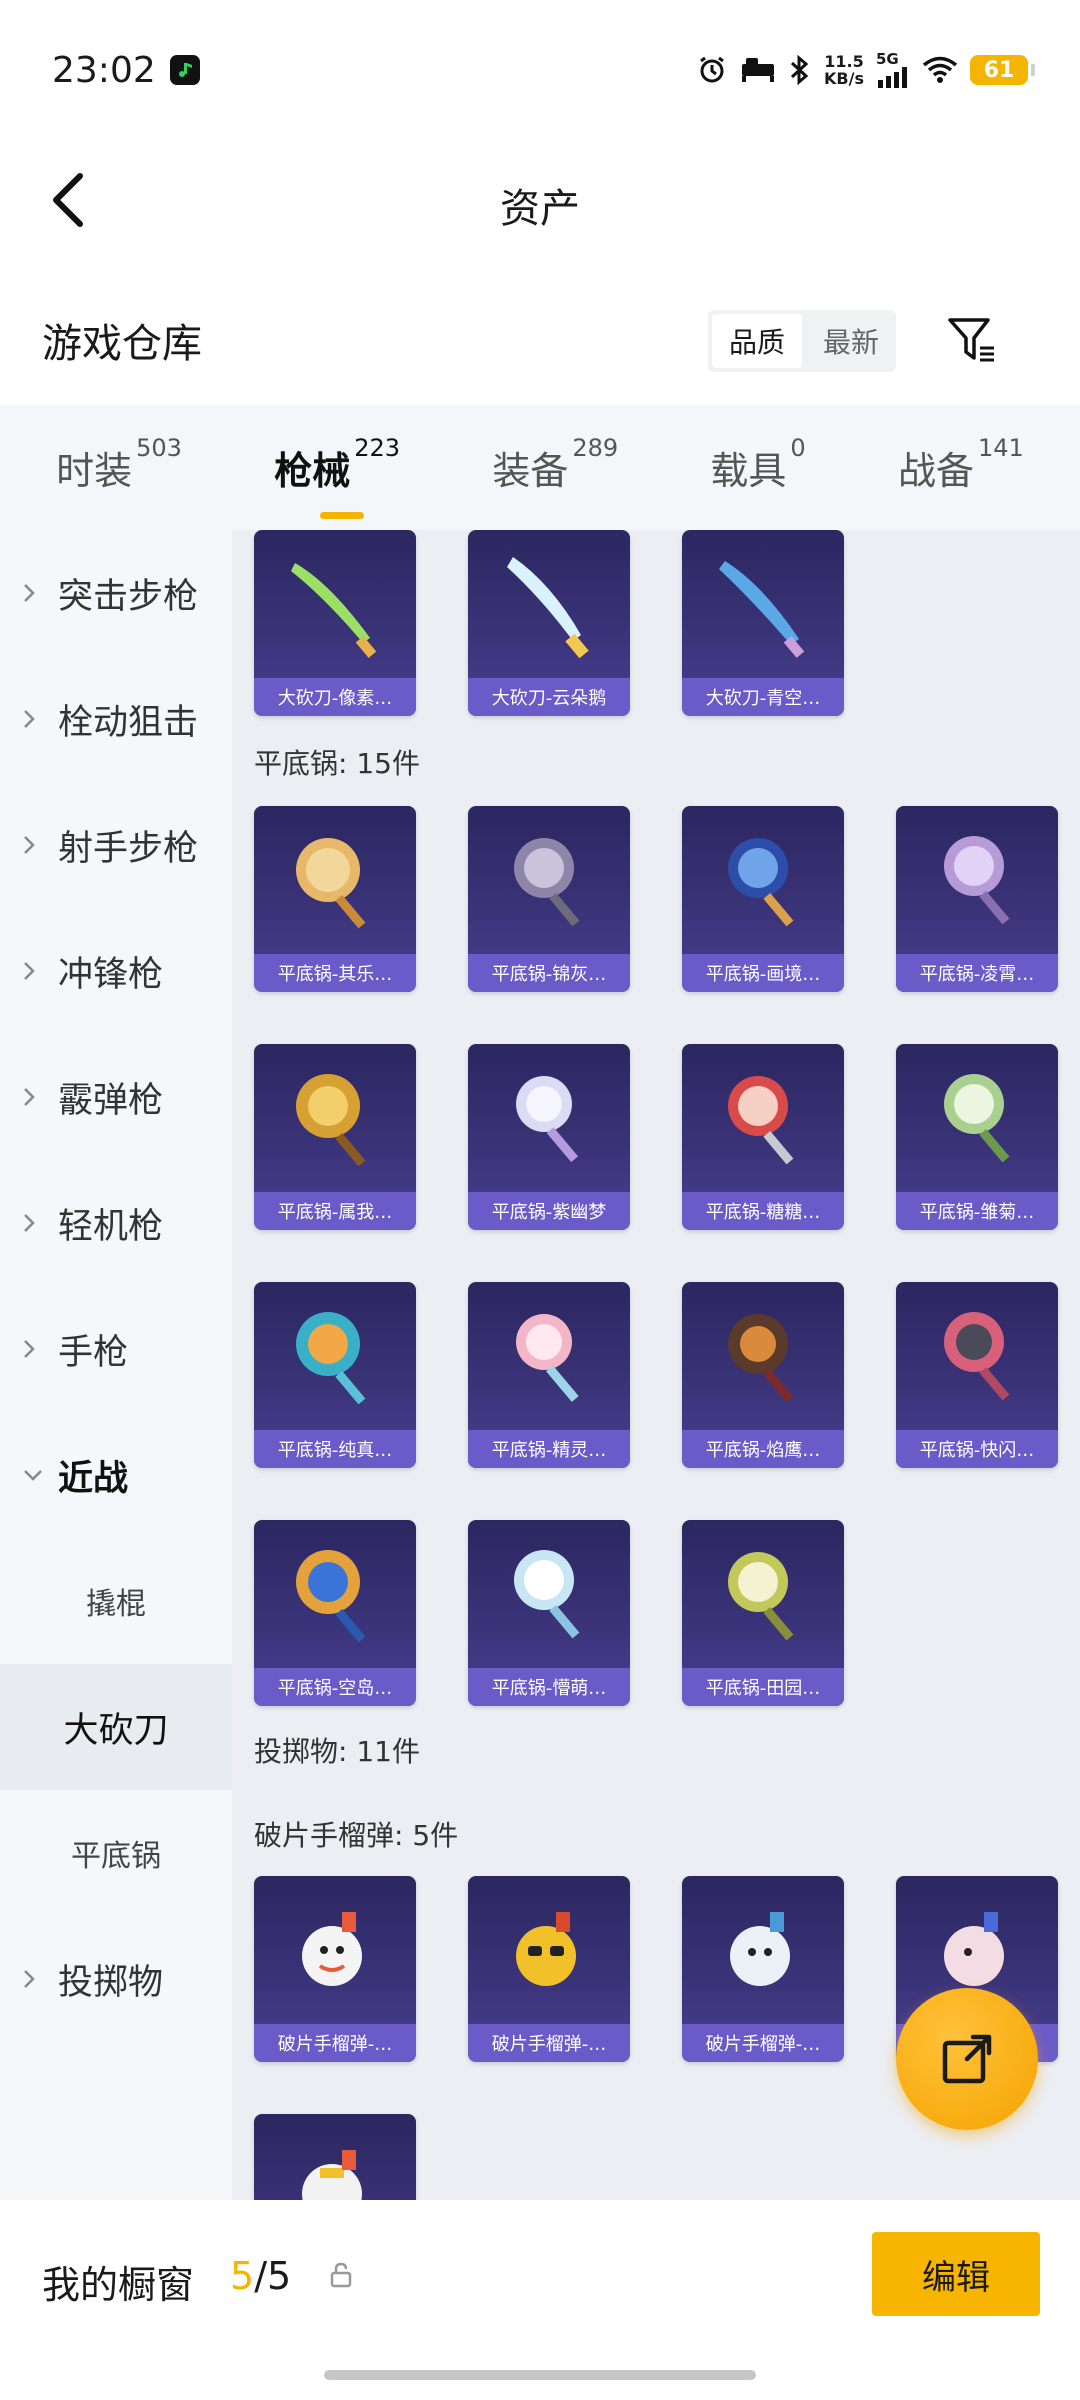  Describe the element at coordinates (116, 1979) in the screenshot. I see `sidebar-item-throwable: 投掷物` at that location.